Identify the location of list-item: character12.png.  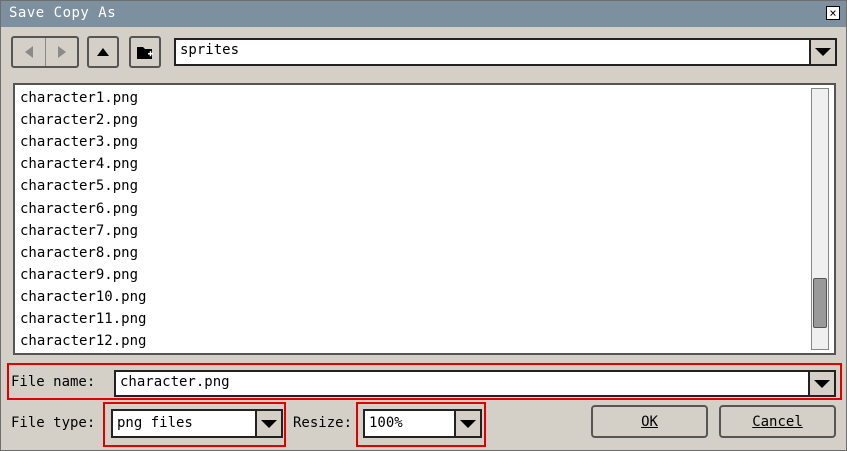
(83, 341).